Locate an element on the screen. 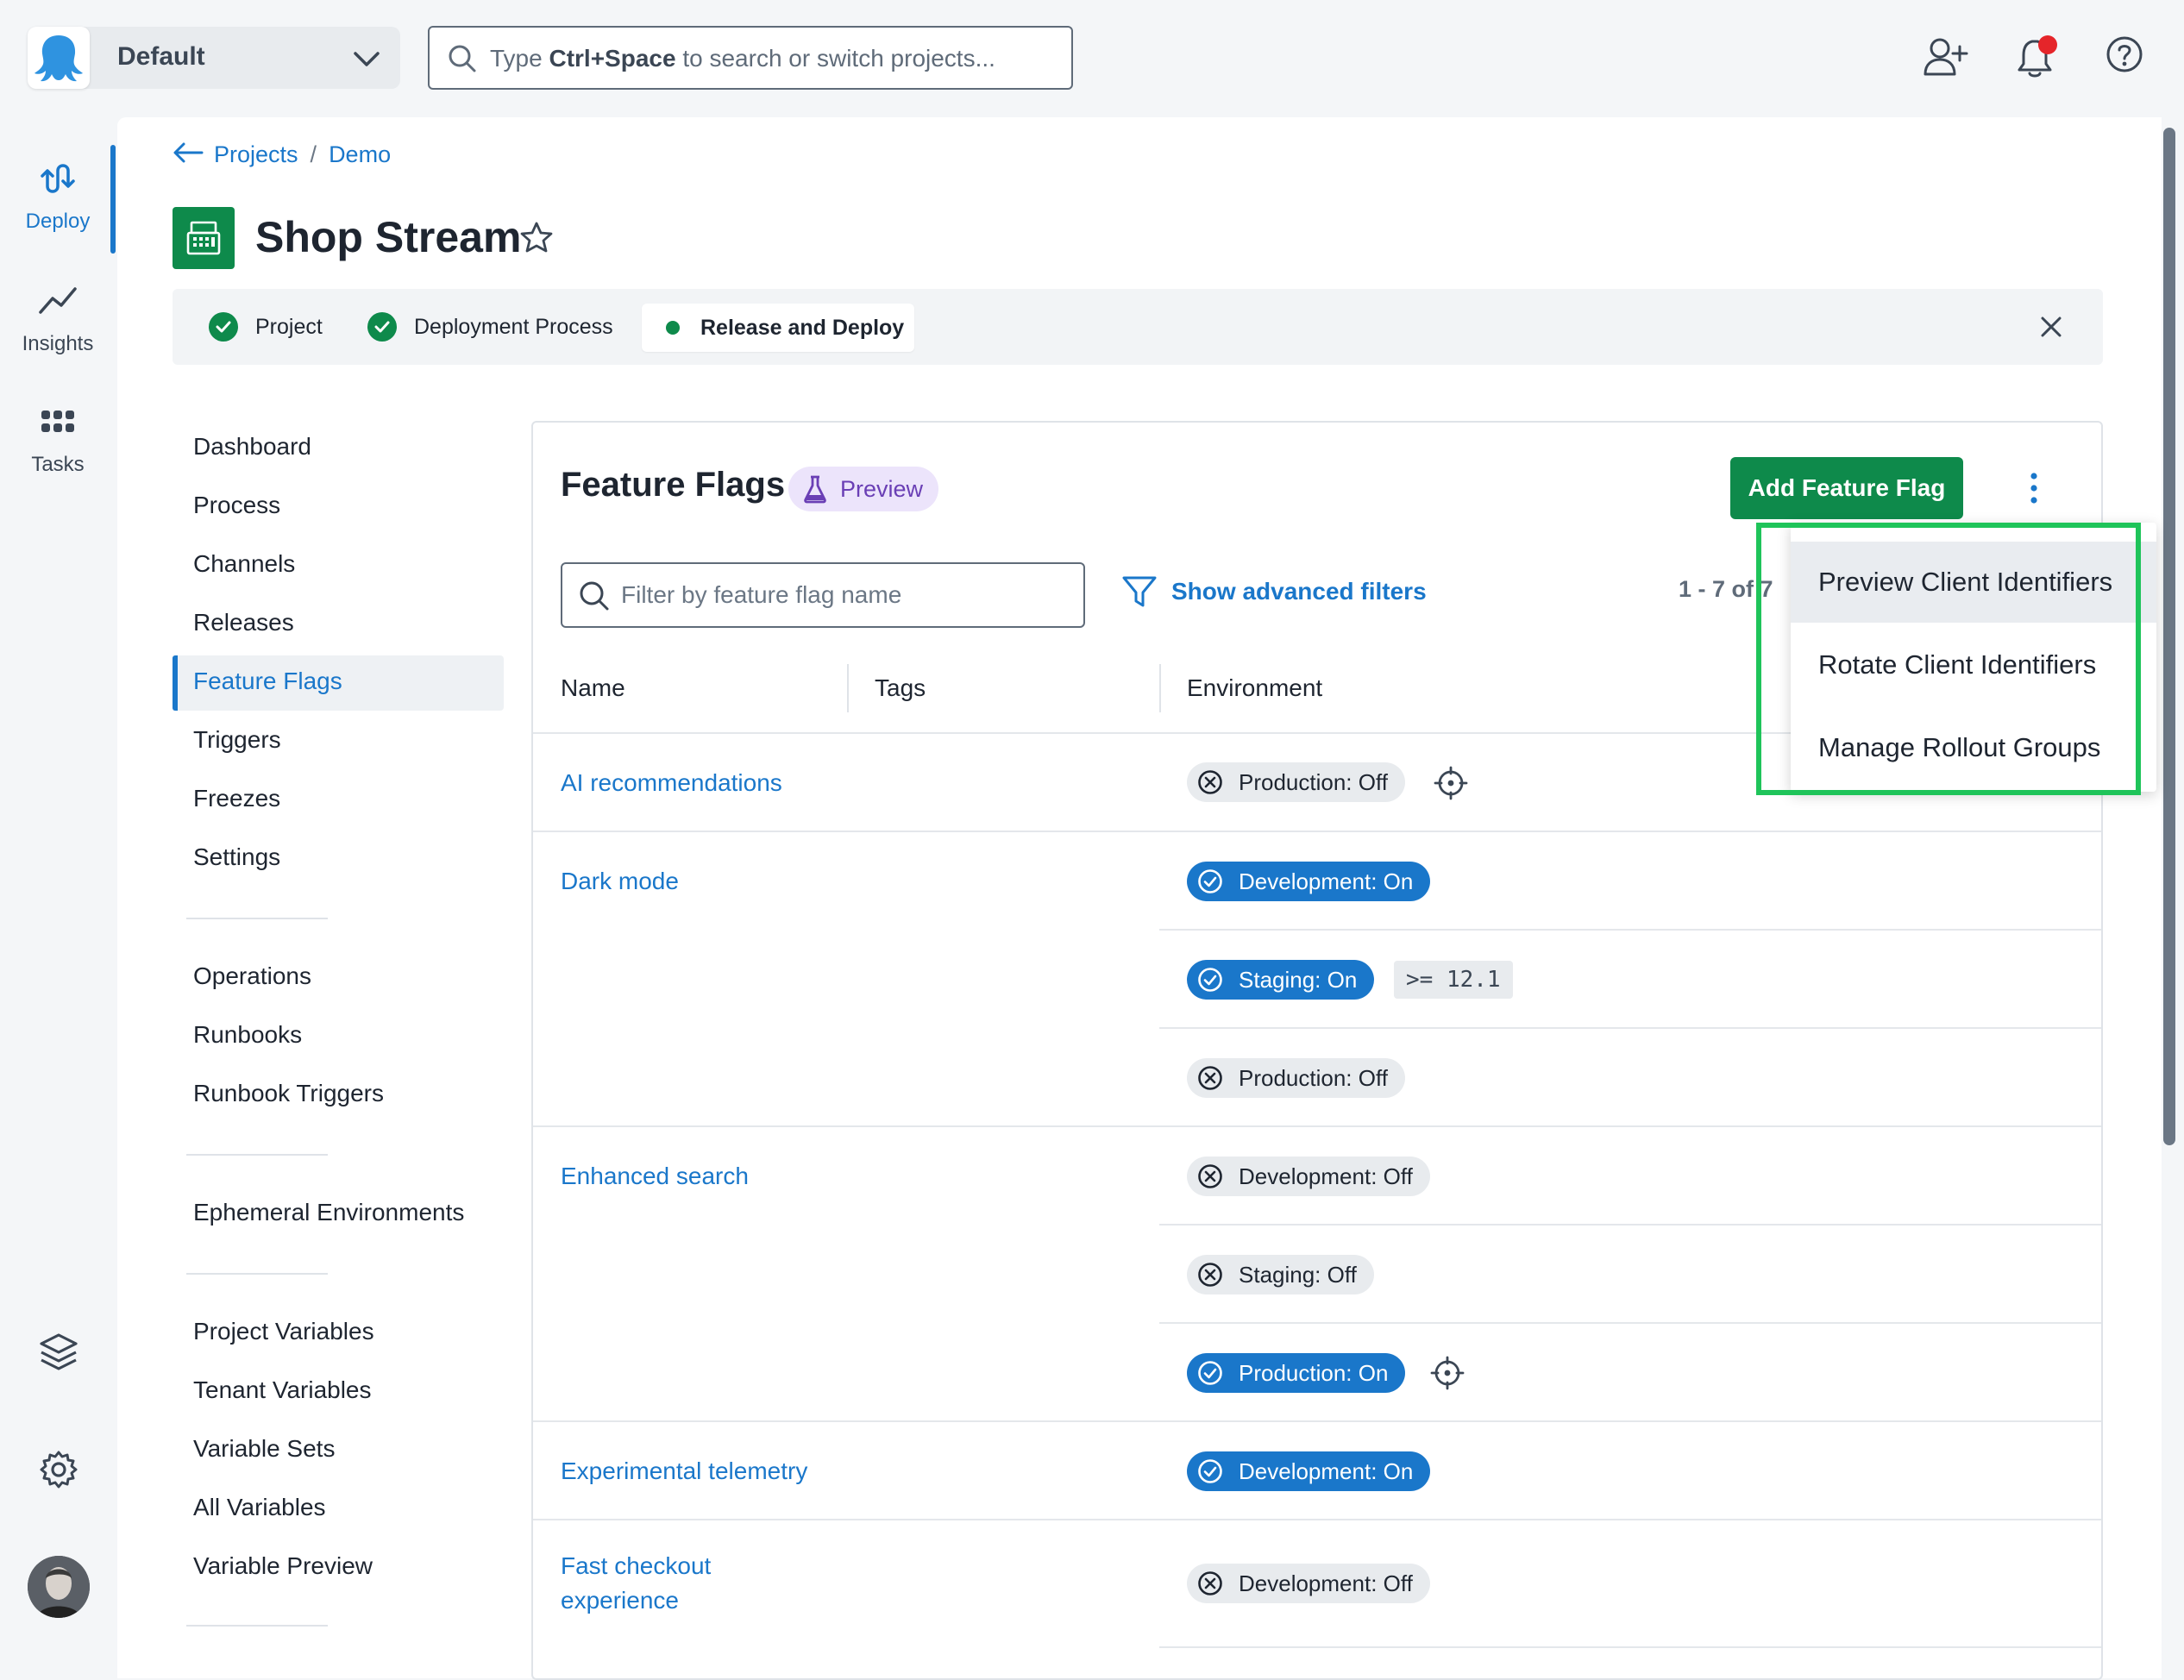 Image resolution: width=2184 pixels, height=1680 pixels. flask-icon is located at coordinates (815, 490).